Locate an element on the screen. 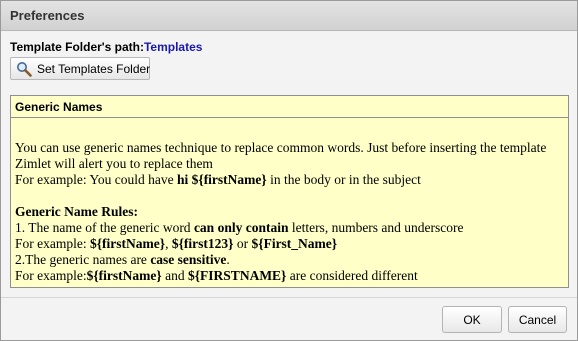 Image resolution: width=578 pixels, height=341 pixels. rule-1-example-1: ${firstName} is located at coordinates (127, 243).